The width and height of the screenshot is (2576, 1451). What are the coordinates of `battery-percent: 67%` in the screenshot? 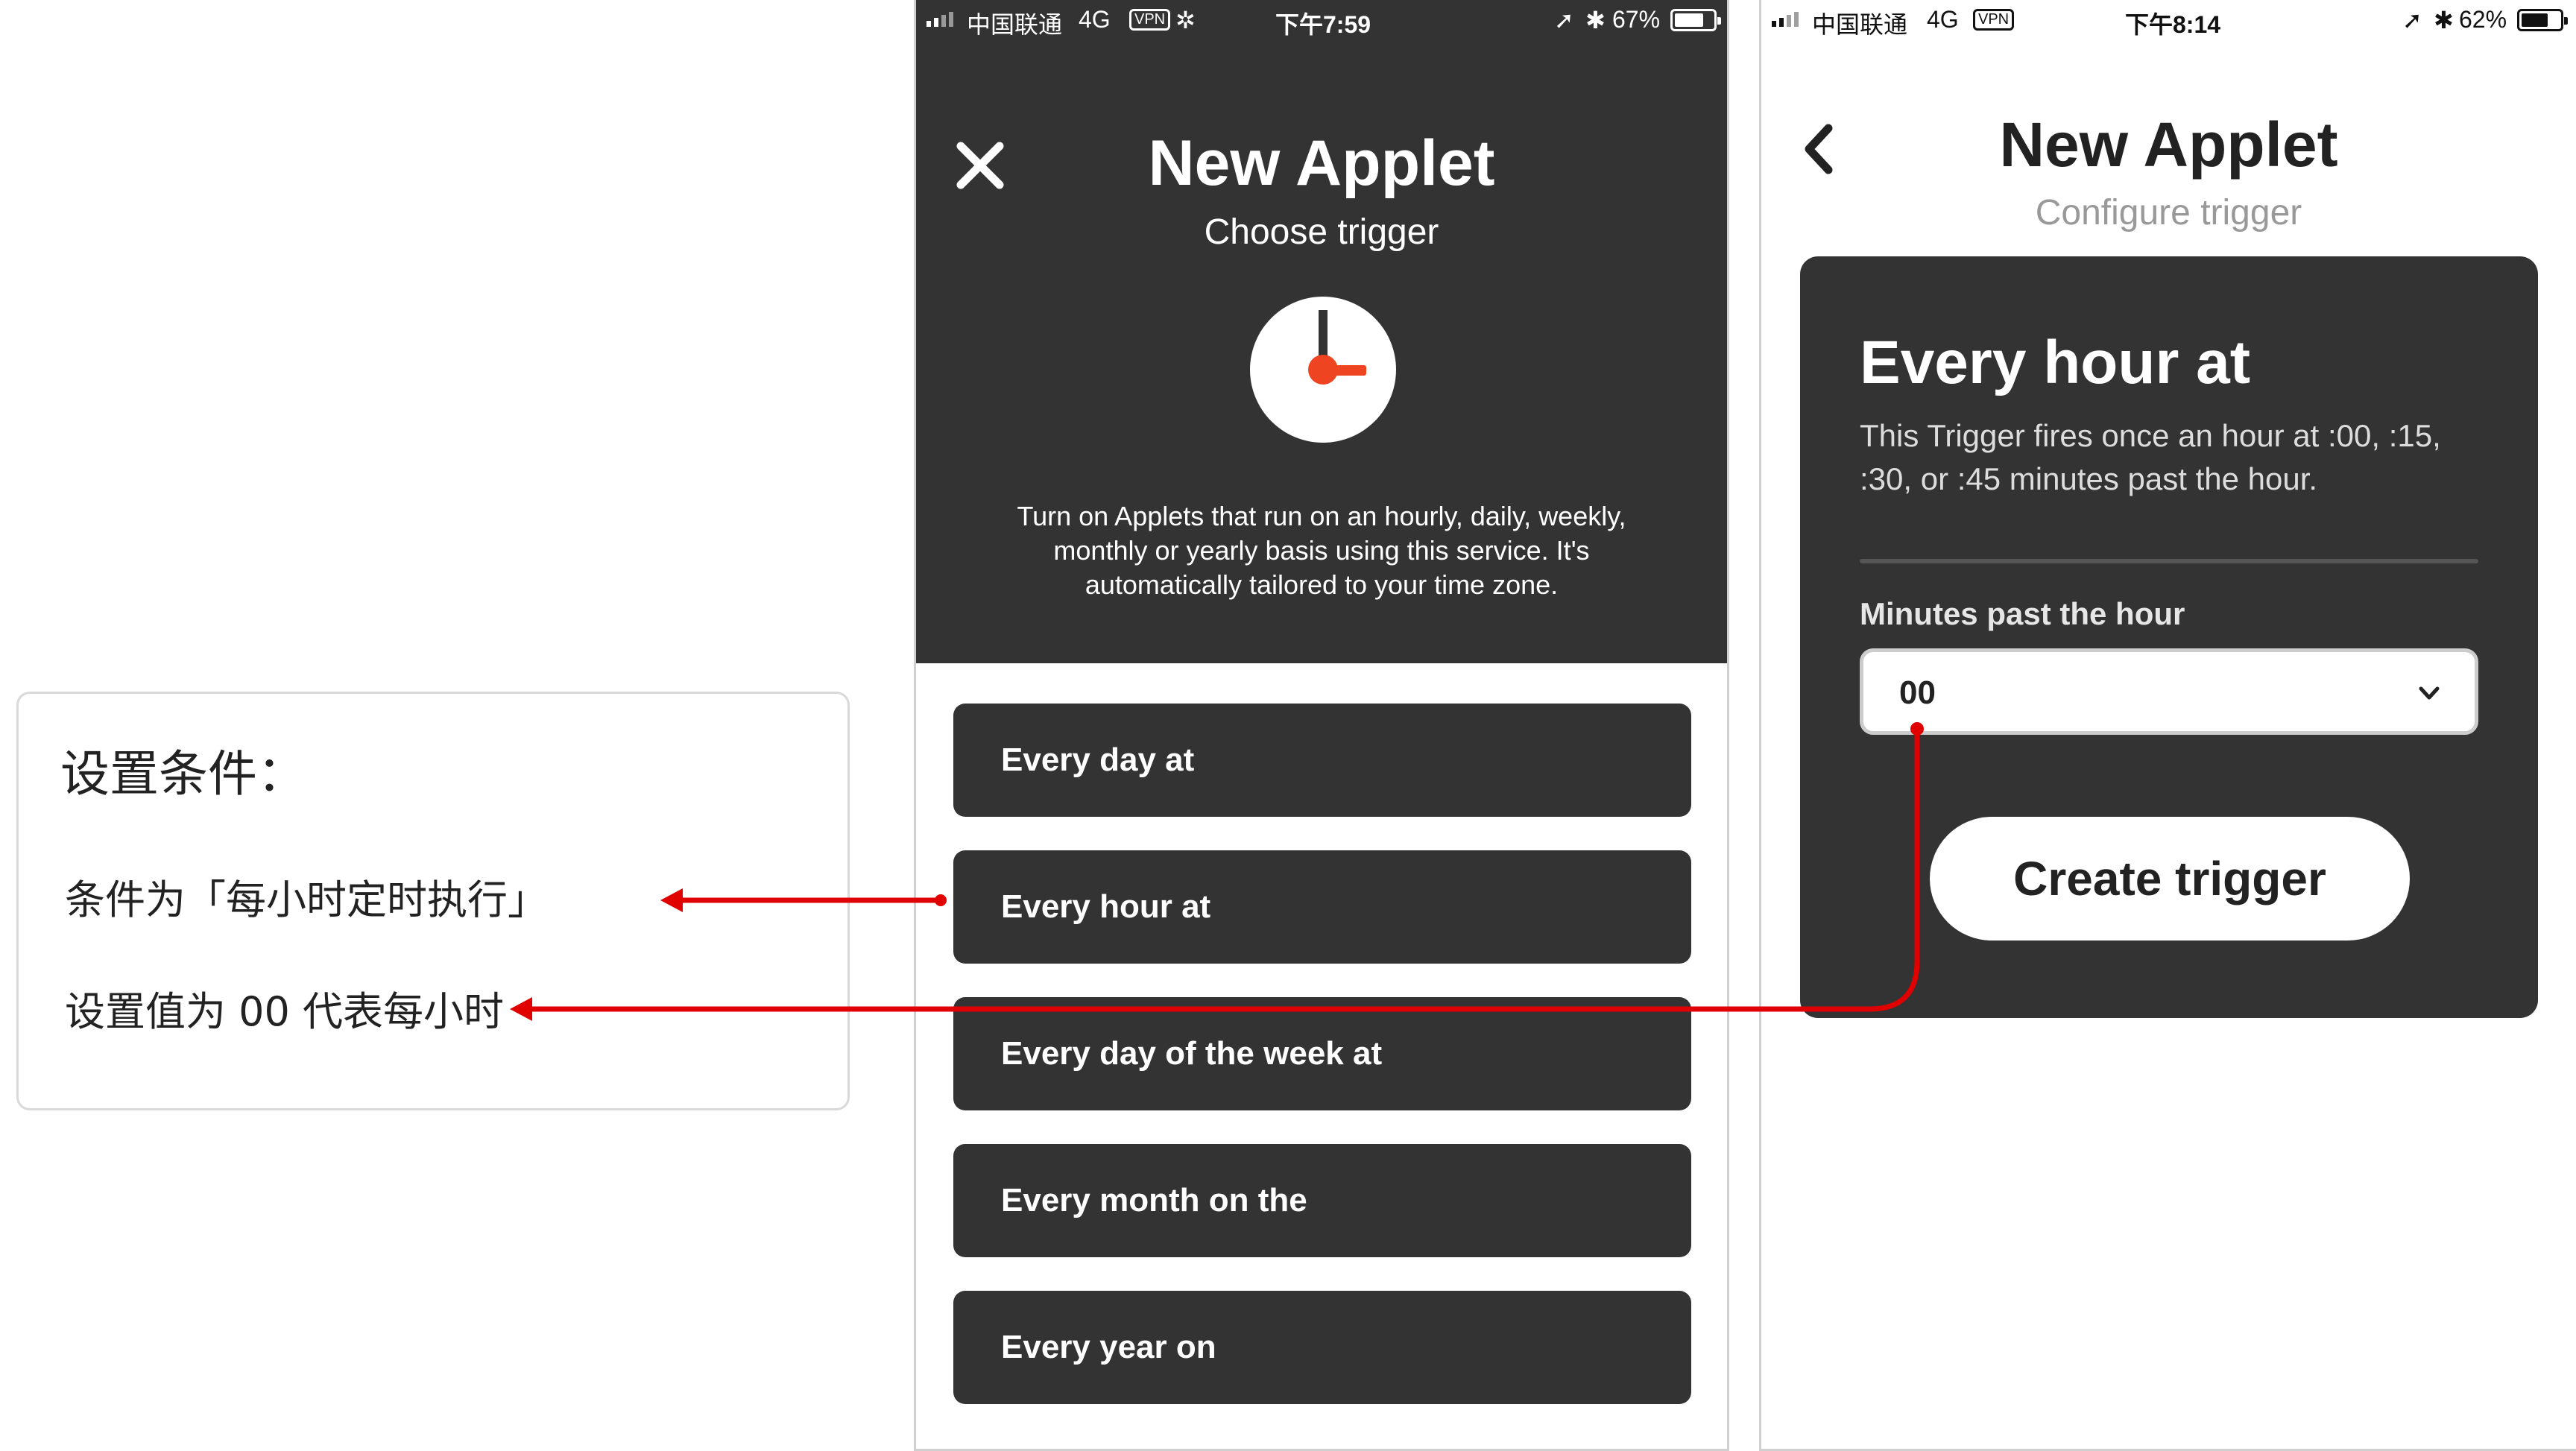 It's located at (1637, 19).